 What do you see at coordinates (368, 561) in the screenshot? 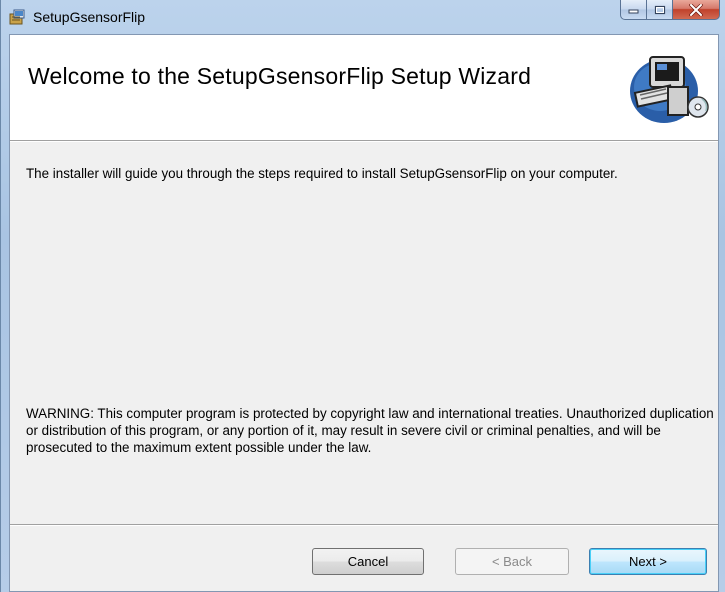
I see `cancel-button: Cancel` at bounding box center [368, 561].